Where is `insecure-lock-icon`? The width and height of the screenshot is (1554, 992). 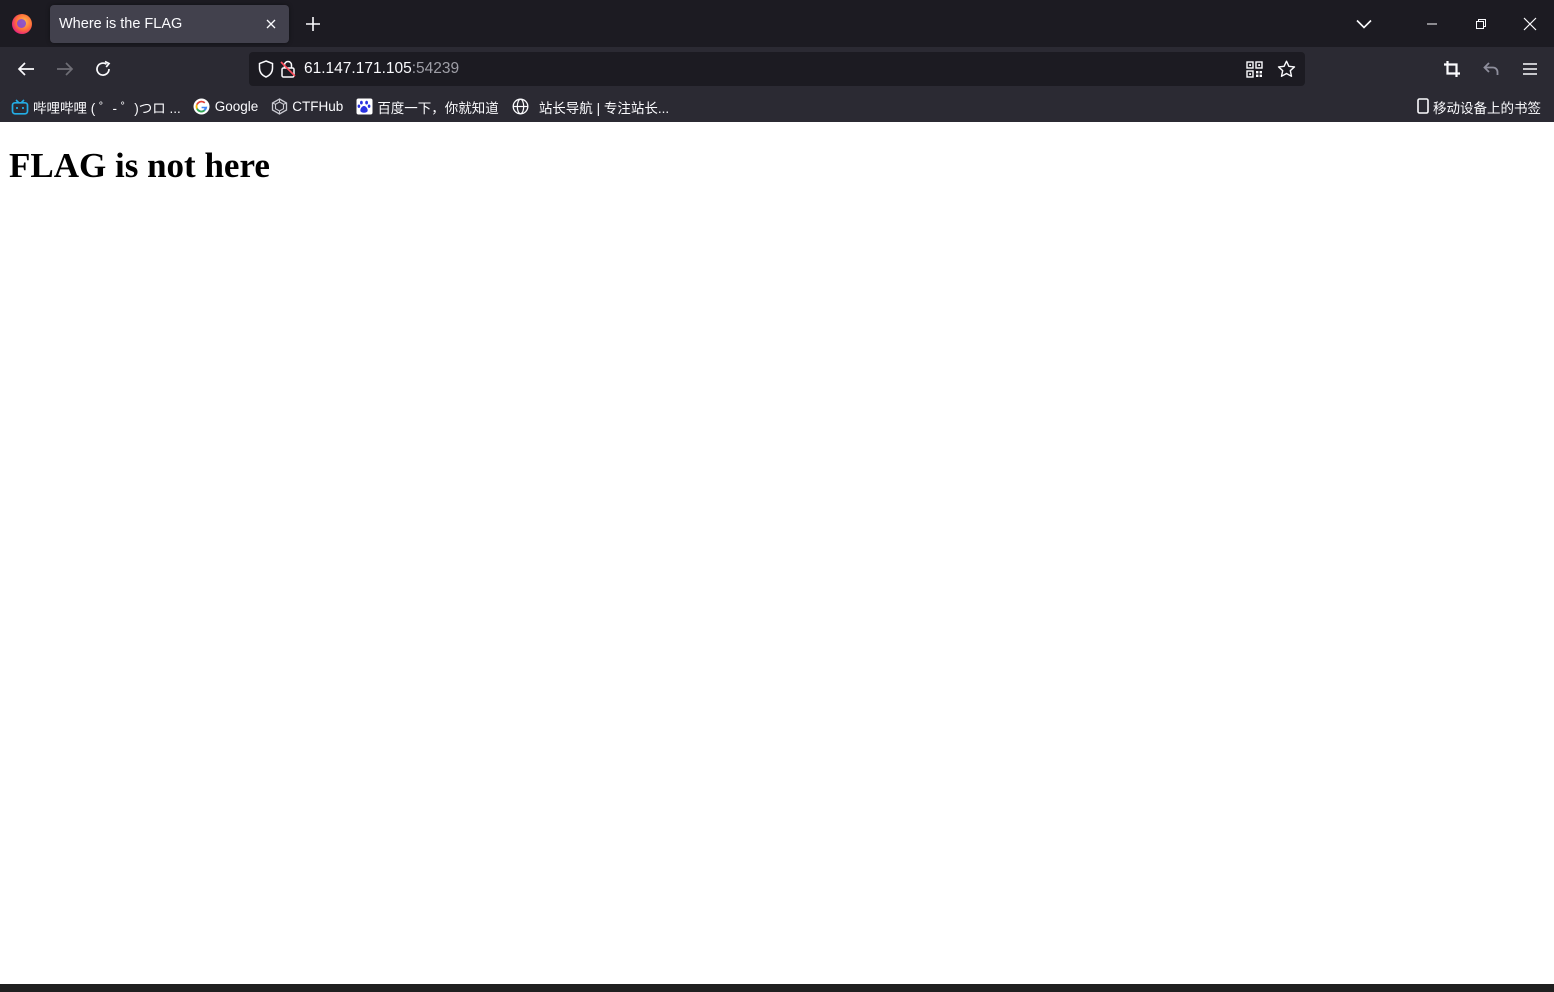
insecure-lock-icon is located at coordinates (288, 69).